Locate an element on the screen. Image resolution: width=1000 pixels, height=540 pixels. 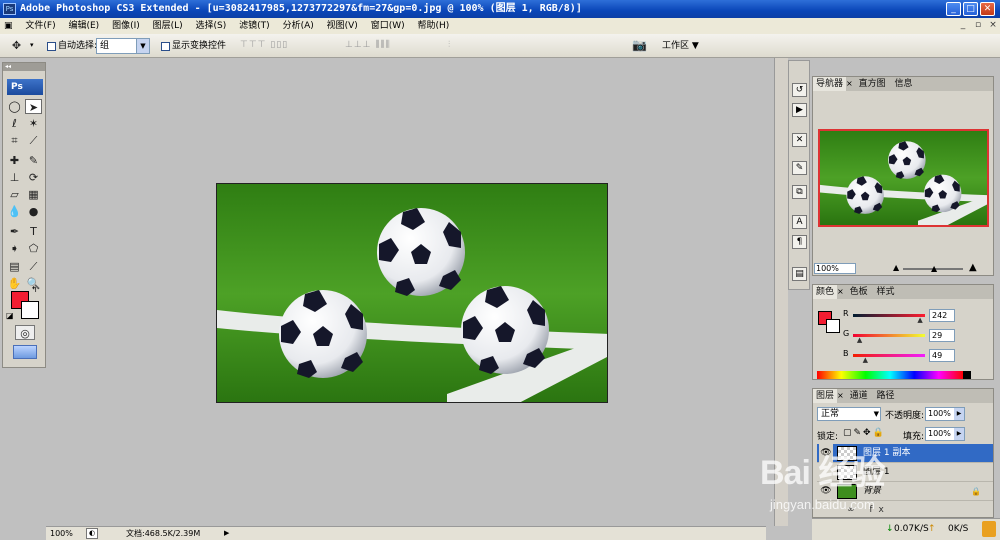
status-arrow-icon: ▶ is located at coordinates (229, 533).